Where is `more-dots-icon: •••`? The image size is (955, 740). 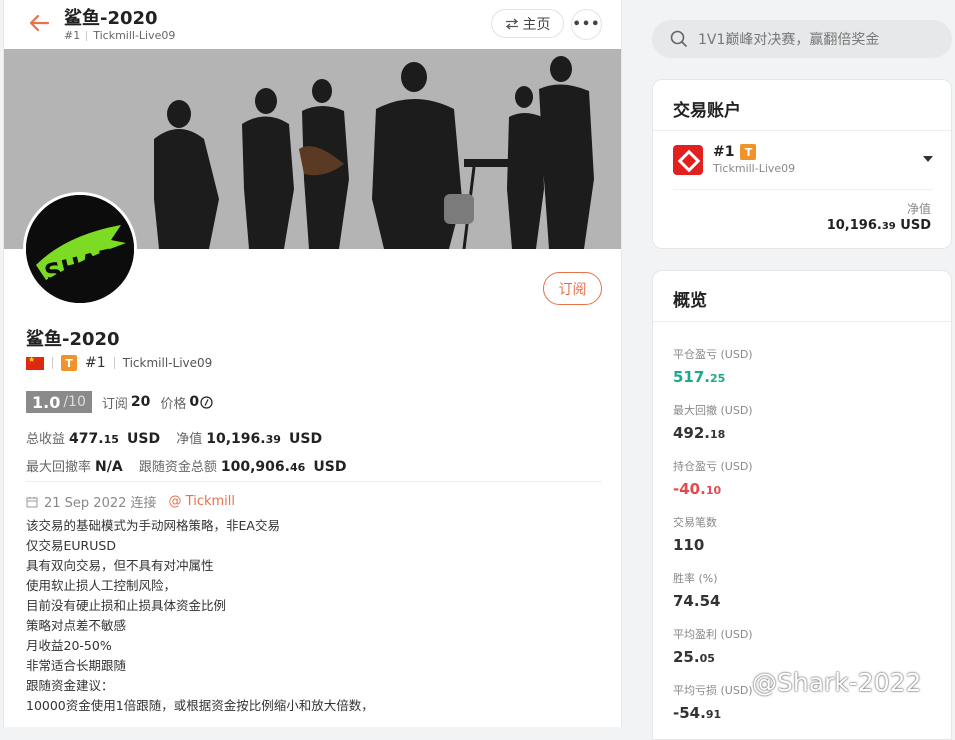 more-dots-icon: ••• is located at coordinates (586, 24).